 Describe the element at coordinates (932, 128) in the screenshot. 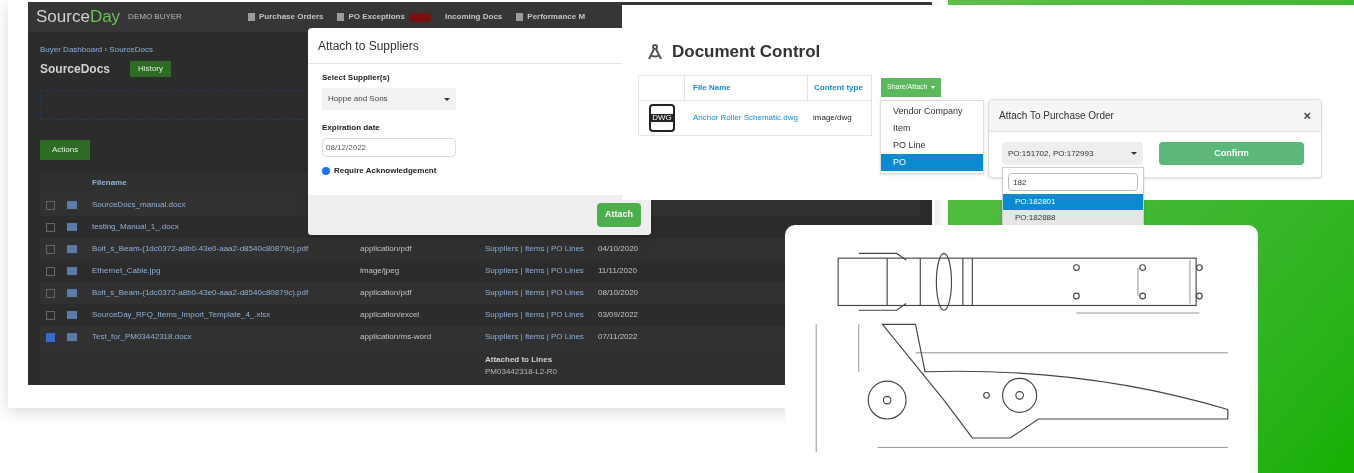

I see `menu-item: Item` at that location.